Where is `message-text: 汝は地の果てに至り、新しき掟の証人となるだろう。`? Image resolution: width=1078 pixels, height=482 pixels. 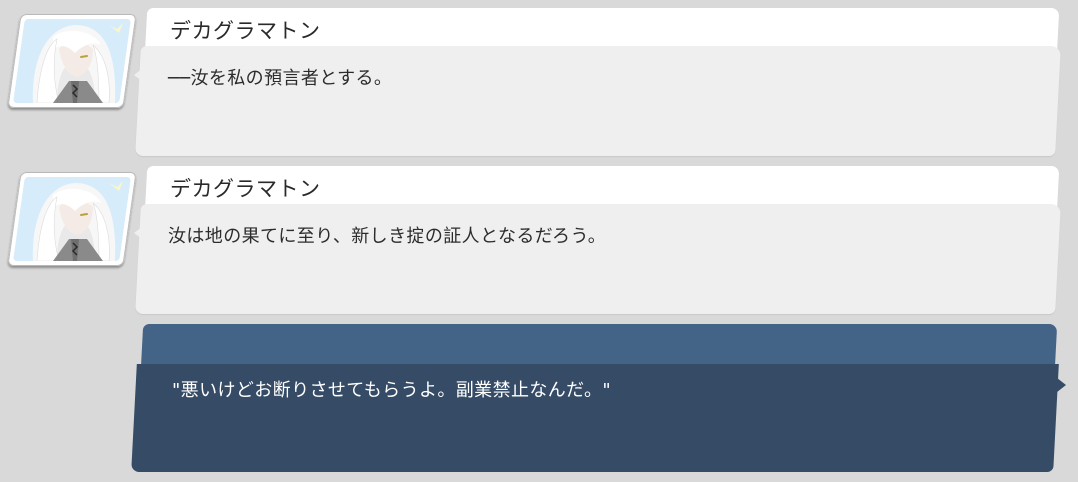
message-text: 汝は地の果てに至り、新しき掟の証人となるだろう。 is located at coordinates (387, 236).